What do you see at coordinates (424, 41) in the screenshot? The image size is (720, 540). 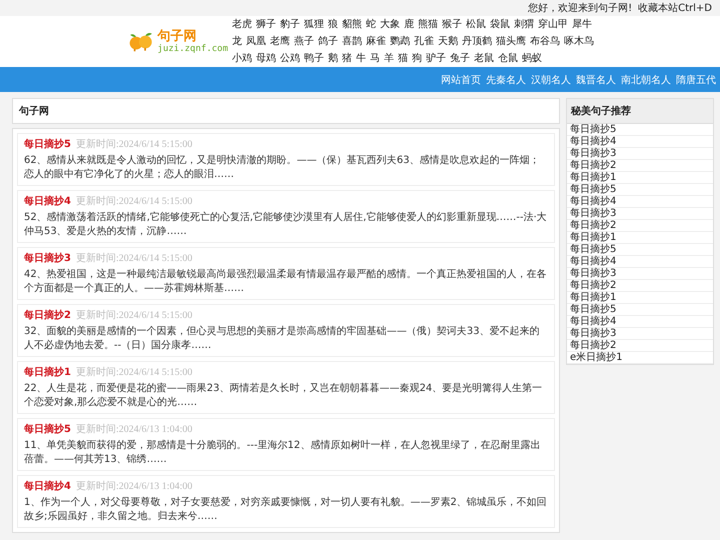 I see `tag-link: 孔雀` at bounding box center [424, 41].